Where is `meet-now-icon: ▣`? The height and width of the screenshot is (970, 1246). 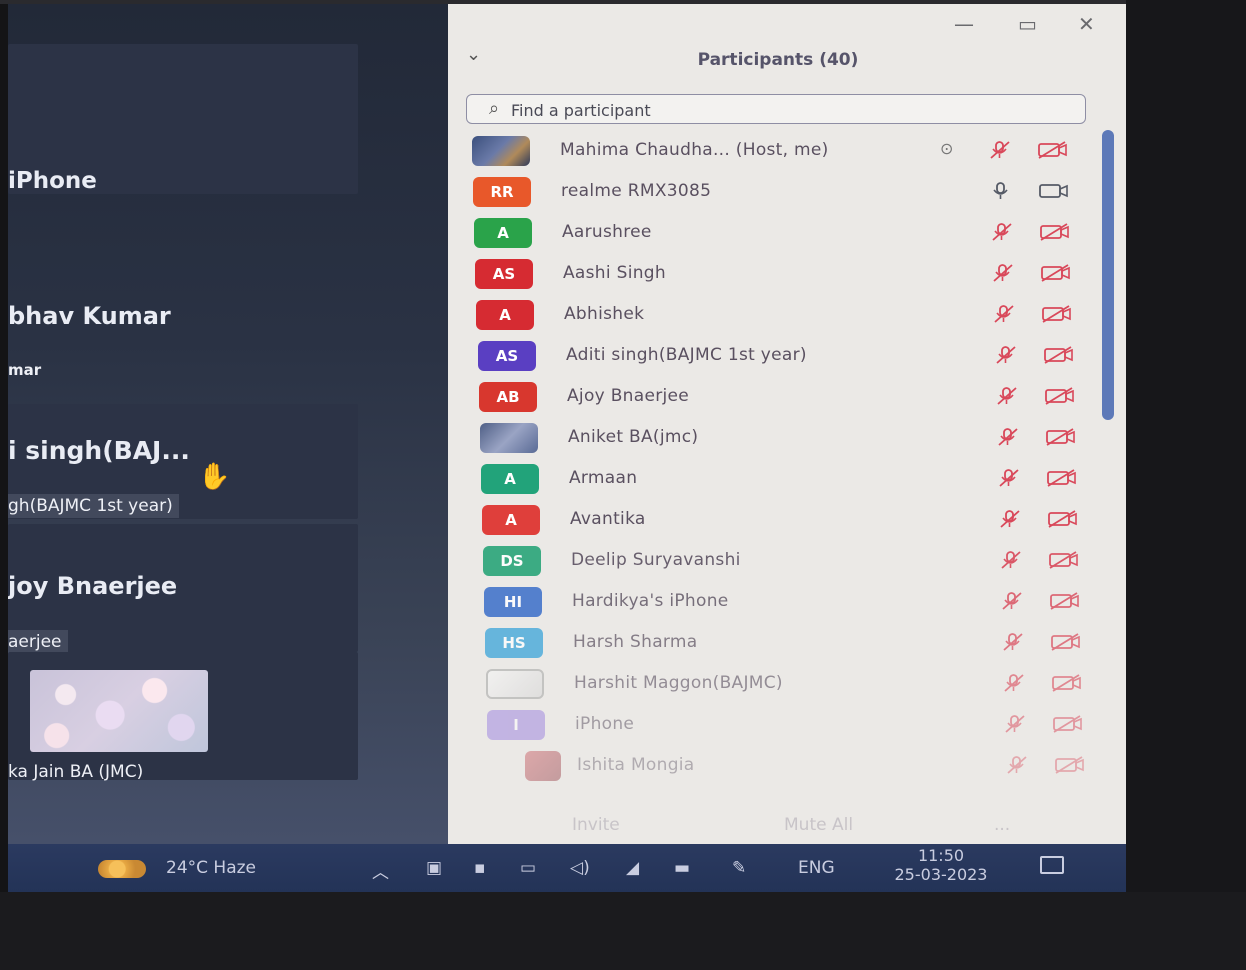
meet-now-icon: ▣ is located at coordinates (434, 868).